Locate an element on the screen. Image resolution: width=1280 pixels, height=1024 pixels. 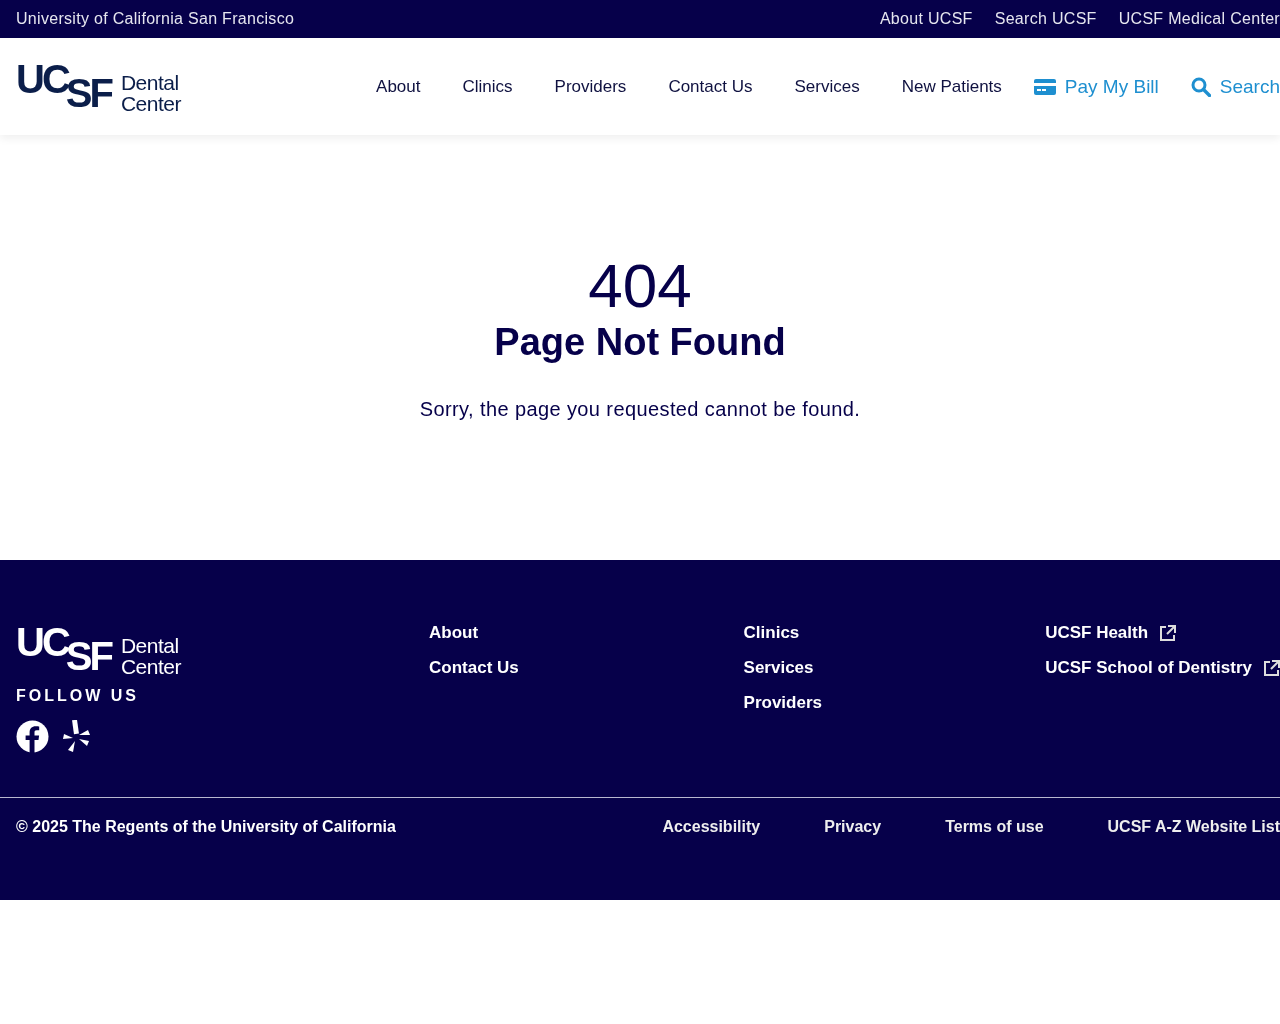
follow-us-heading: FOLLOW US is located at coordinates (78, 696).